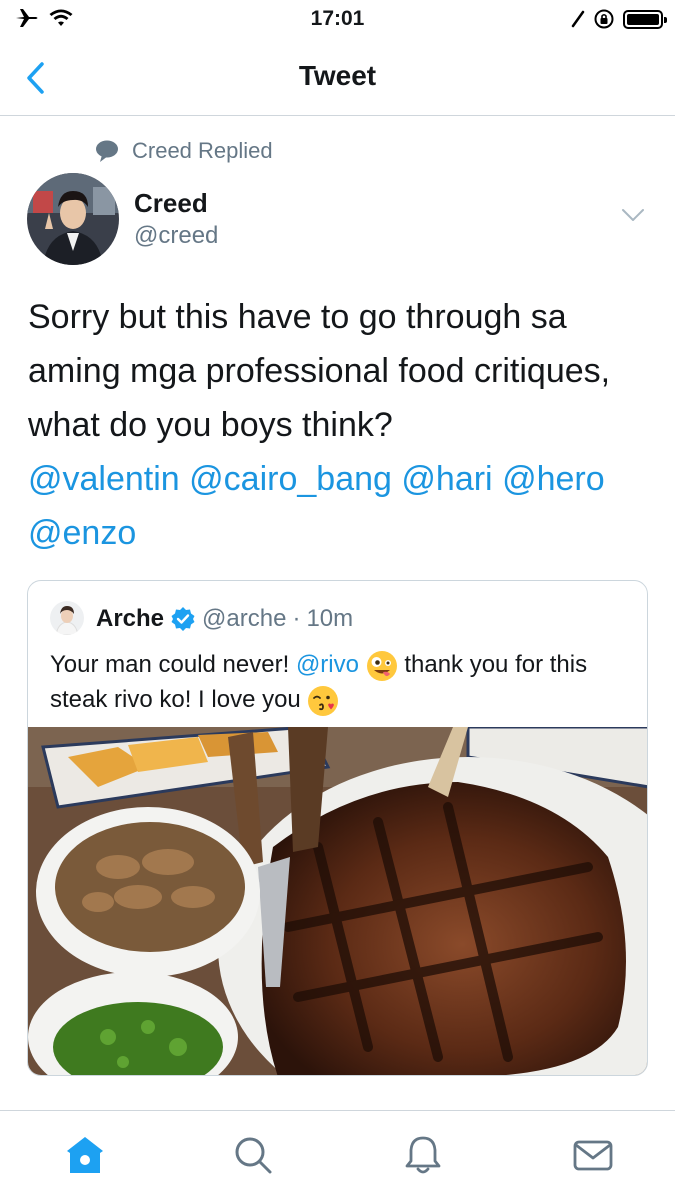  What do you see at coordinates (73, 219) in the screenshot?
I see `author-avatar` at bounding box center [73, 219].